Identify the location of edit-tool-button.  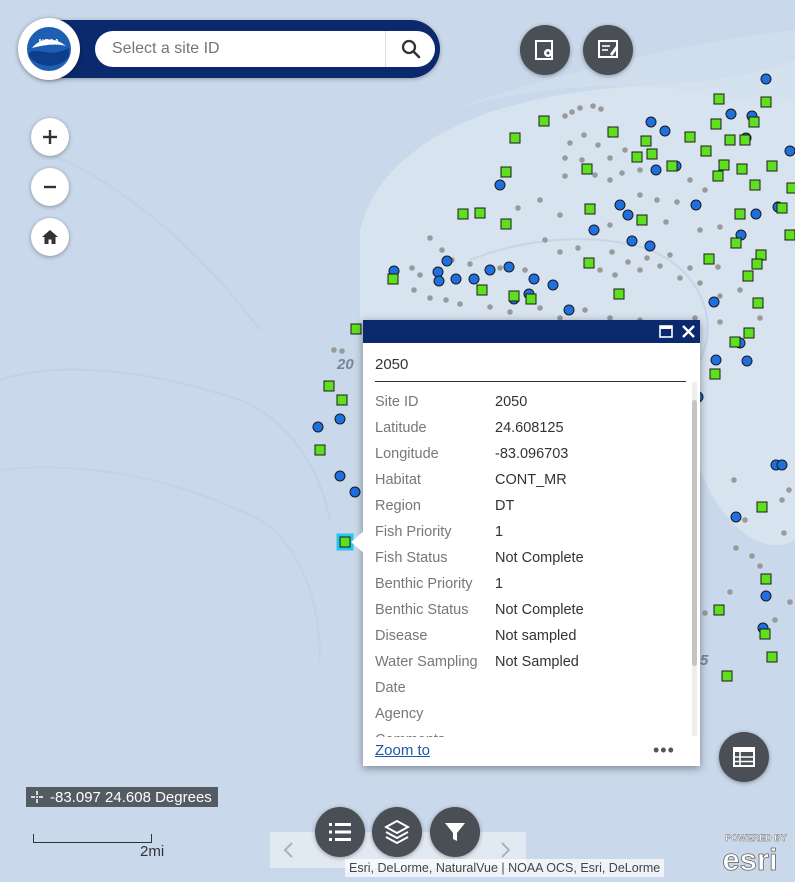
(608, 50).